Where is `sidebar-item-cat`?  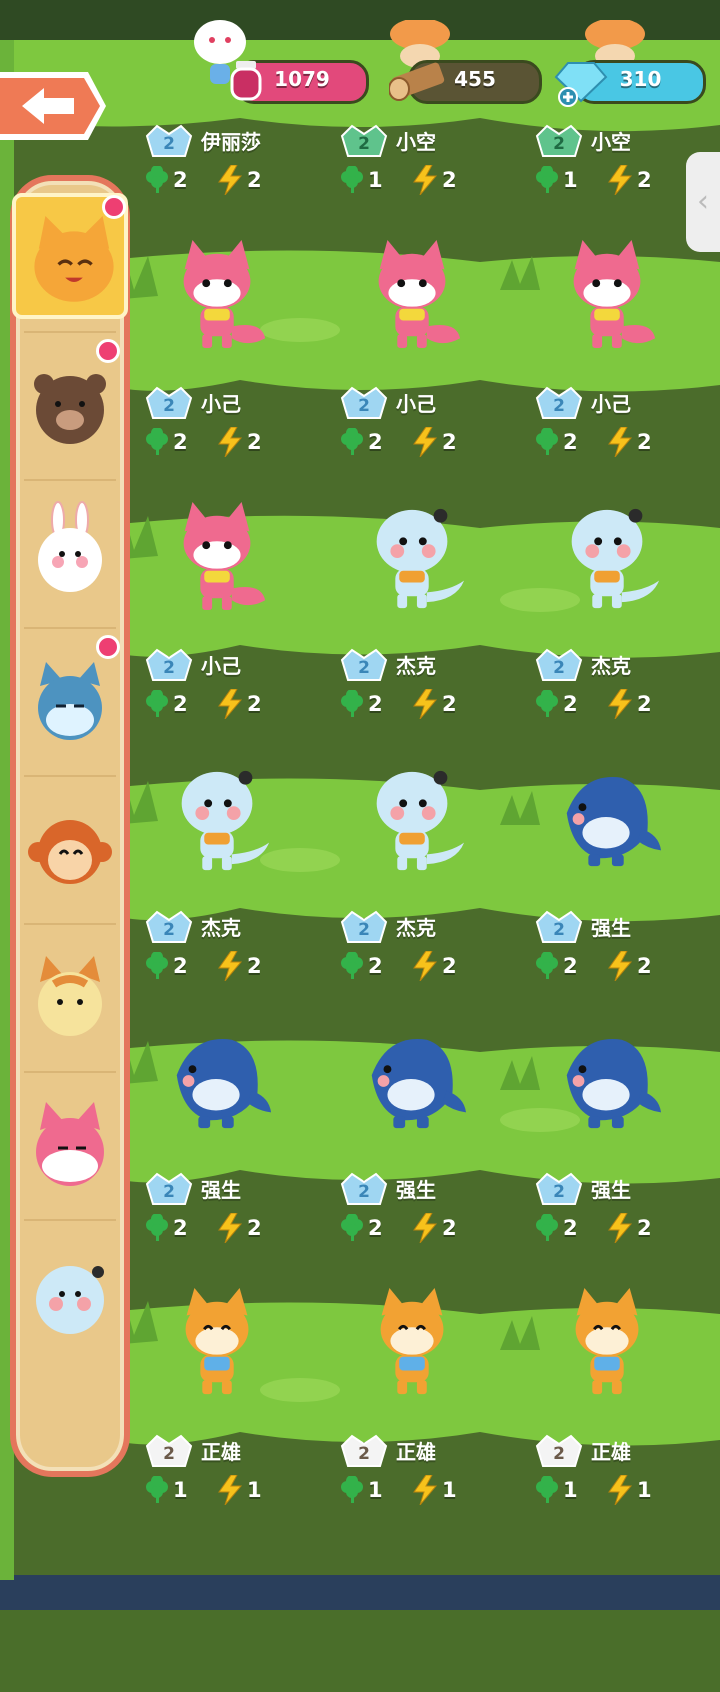 sidebar-item-cat is located at coordinates (70, 256).